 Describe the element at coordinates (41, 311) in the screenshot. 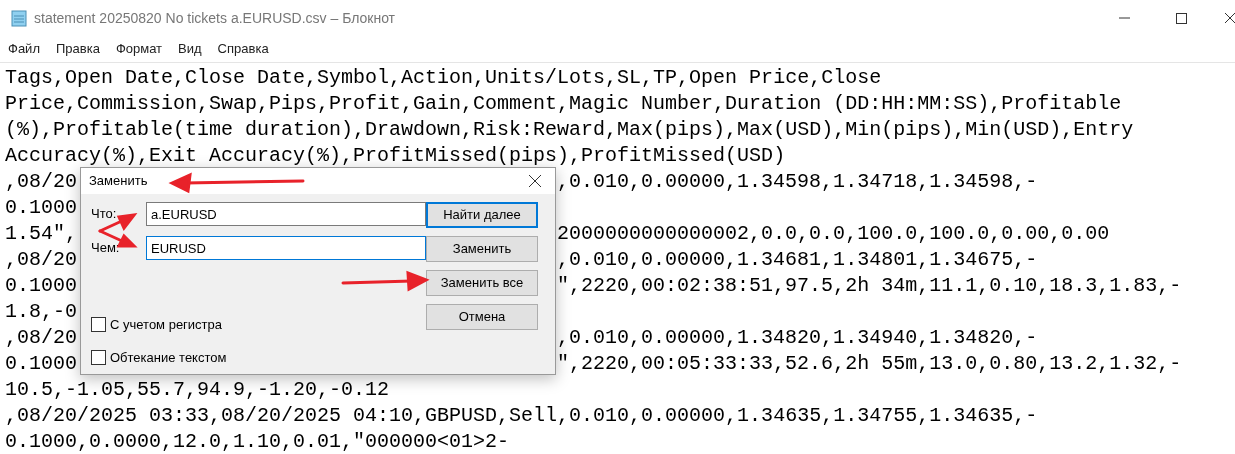

I see `text-line: 1.8,-0` at that location.